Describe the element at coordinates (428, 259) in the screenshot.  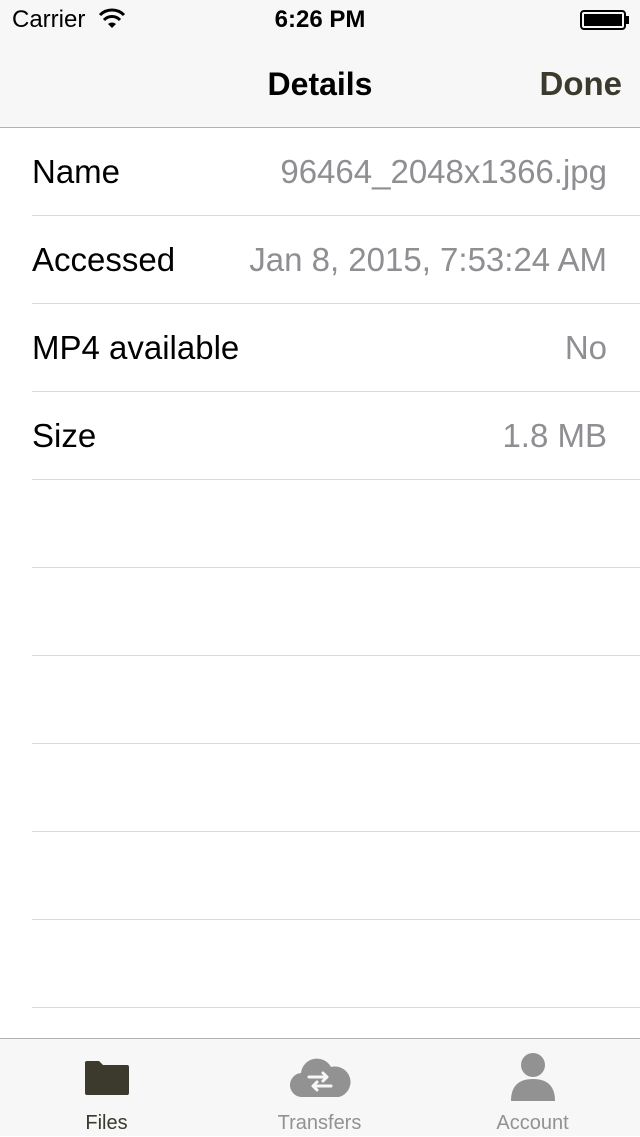
I see `detail-value: Jan 8, 2015, 7:53:24 AM` at that location.